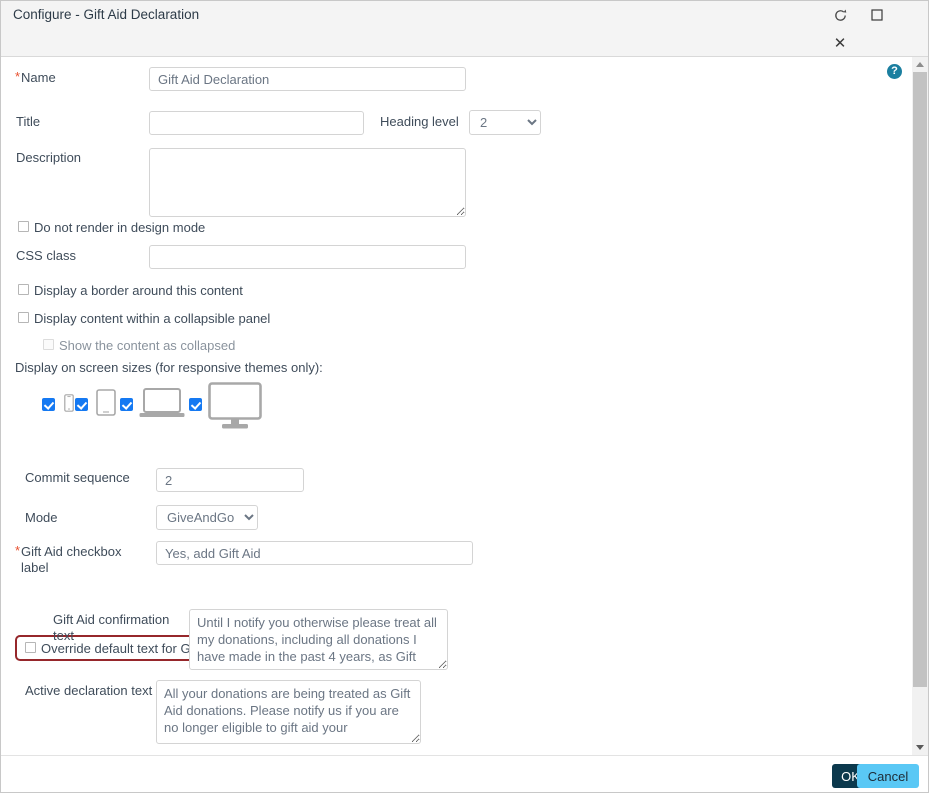  What do you see at coordinates (147, 345) in the screenshot?
I see `show-collapsed-label: Show the content as collapsed` at bounding box center [147, 345].